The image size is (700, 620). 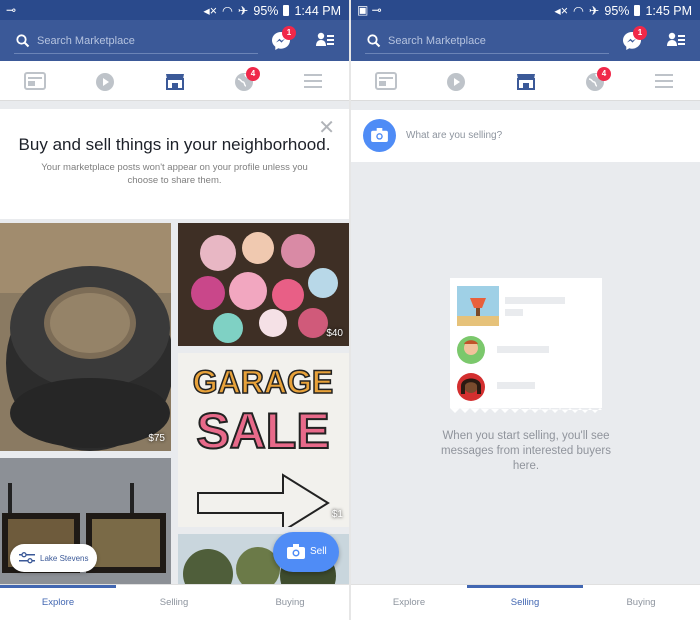 I want to click on location-filter-button: Lake Stevens, so click(x=53, y=558).